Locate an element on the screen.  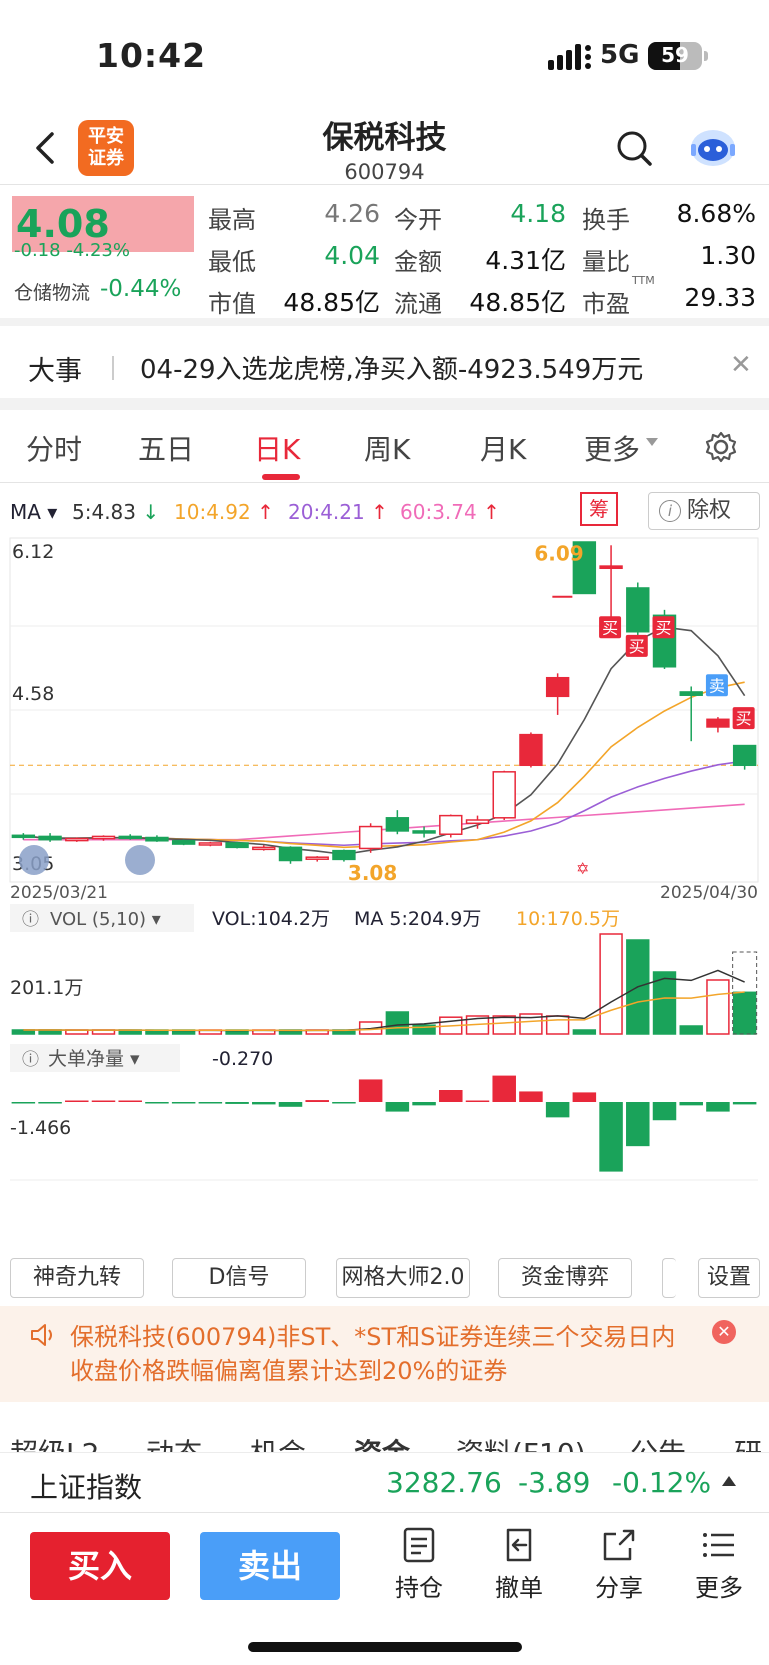
quote-label: 流通 is located at coordinates (418, 304).